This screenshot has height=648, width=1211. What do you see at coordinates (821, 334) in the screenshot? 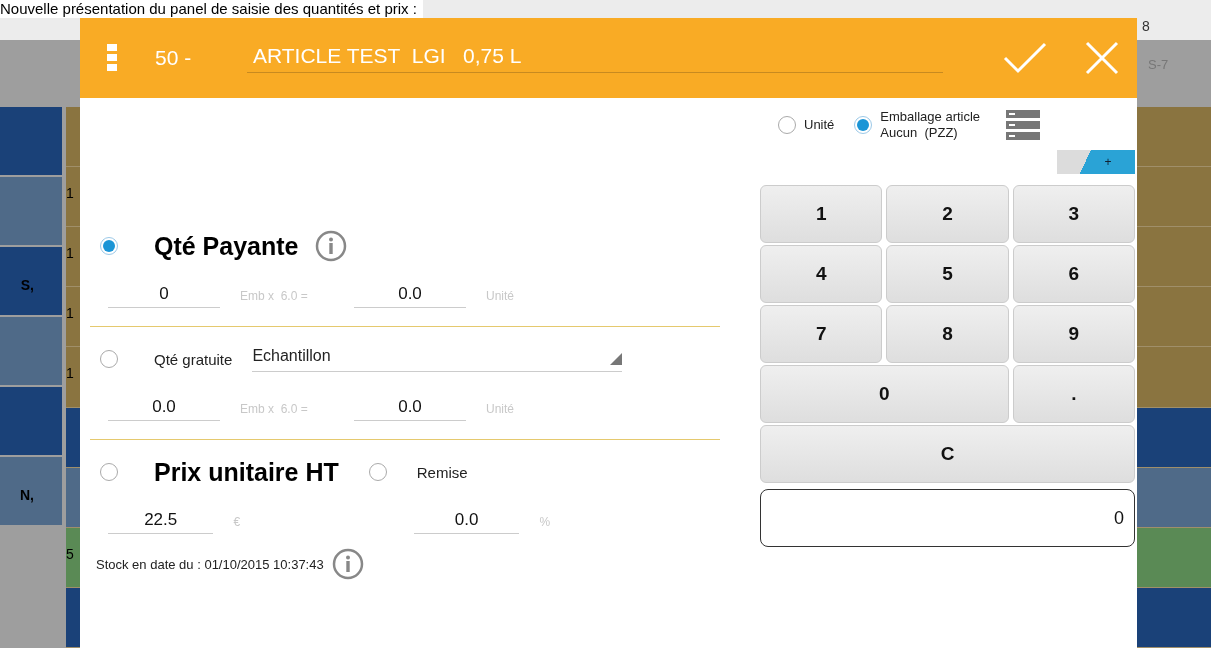
I see `keypad-key: 7` at bounding box center [821, 334].